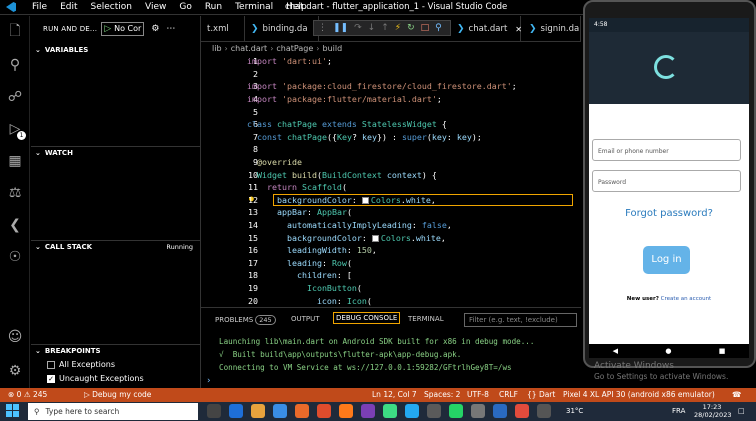  I want to click on tab-terminal: TERMINAL, so click(426, 319).